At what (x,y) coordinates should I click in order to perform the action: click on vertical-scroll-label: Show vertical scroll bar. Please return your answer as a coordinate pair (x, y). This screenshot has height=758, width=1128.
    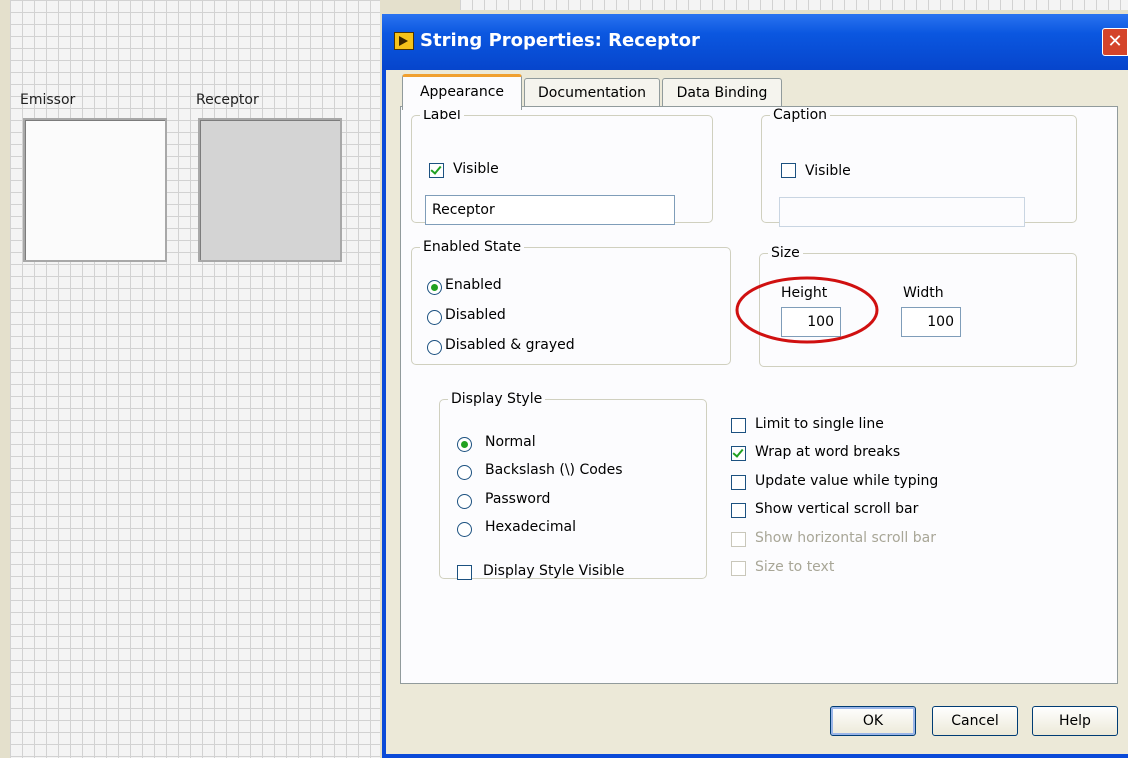
    Looking at the image, I should click on (837, 509).